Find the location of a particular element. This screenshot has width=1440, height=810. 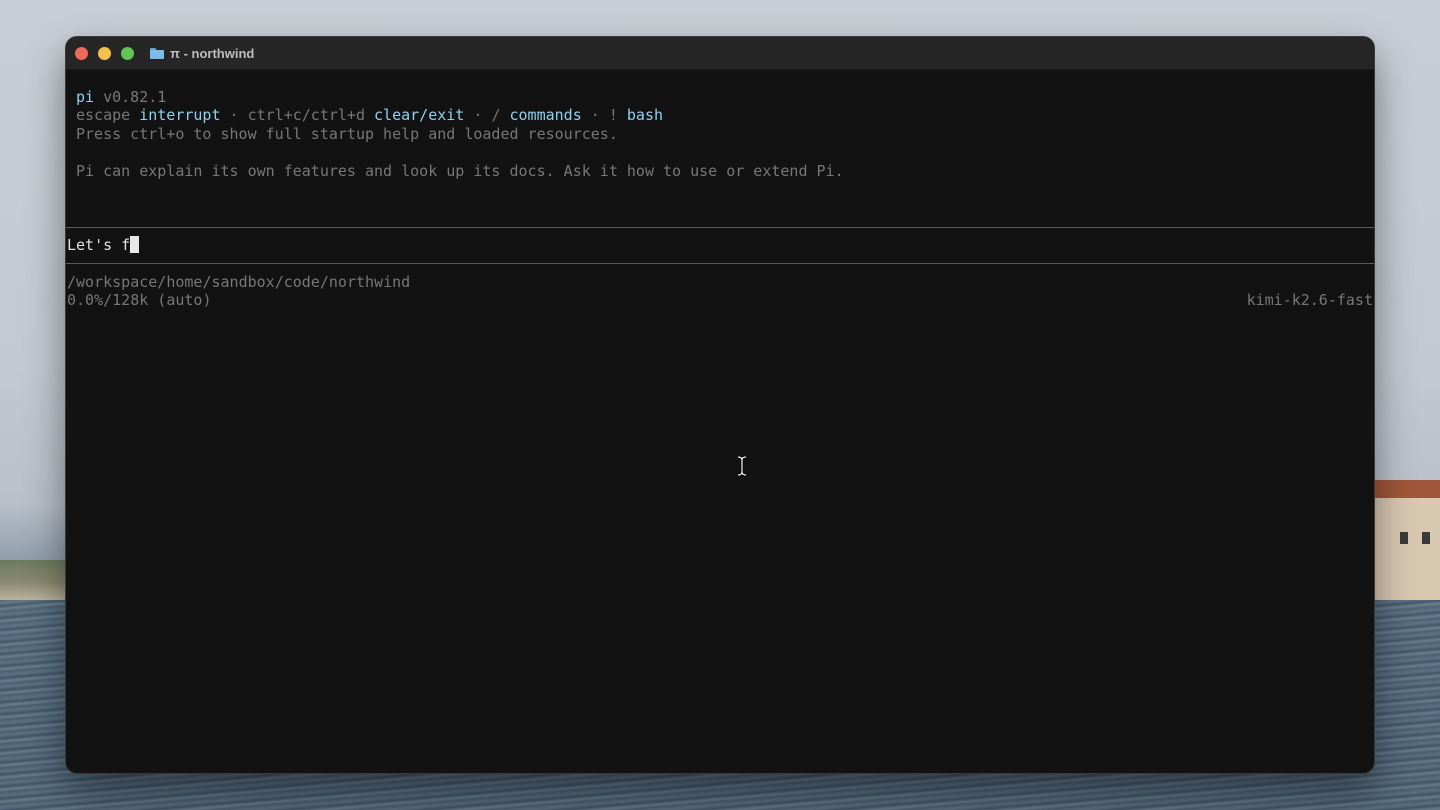

hint-key: / is located at coordinates (496, 115).